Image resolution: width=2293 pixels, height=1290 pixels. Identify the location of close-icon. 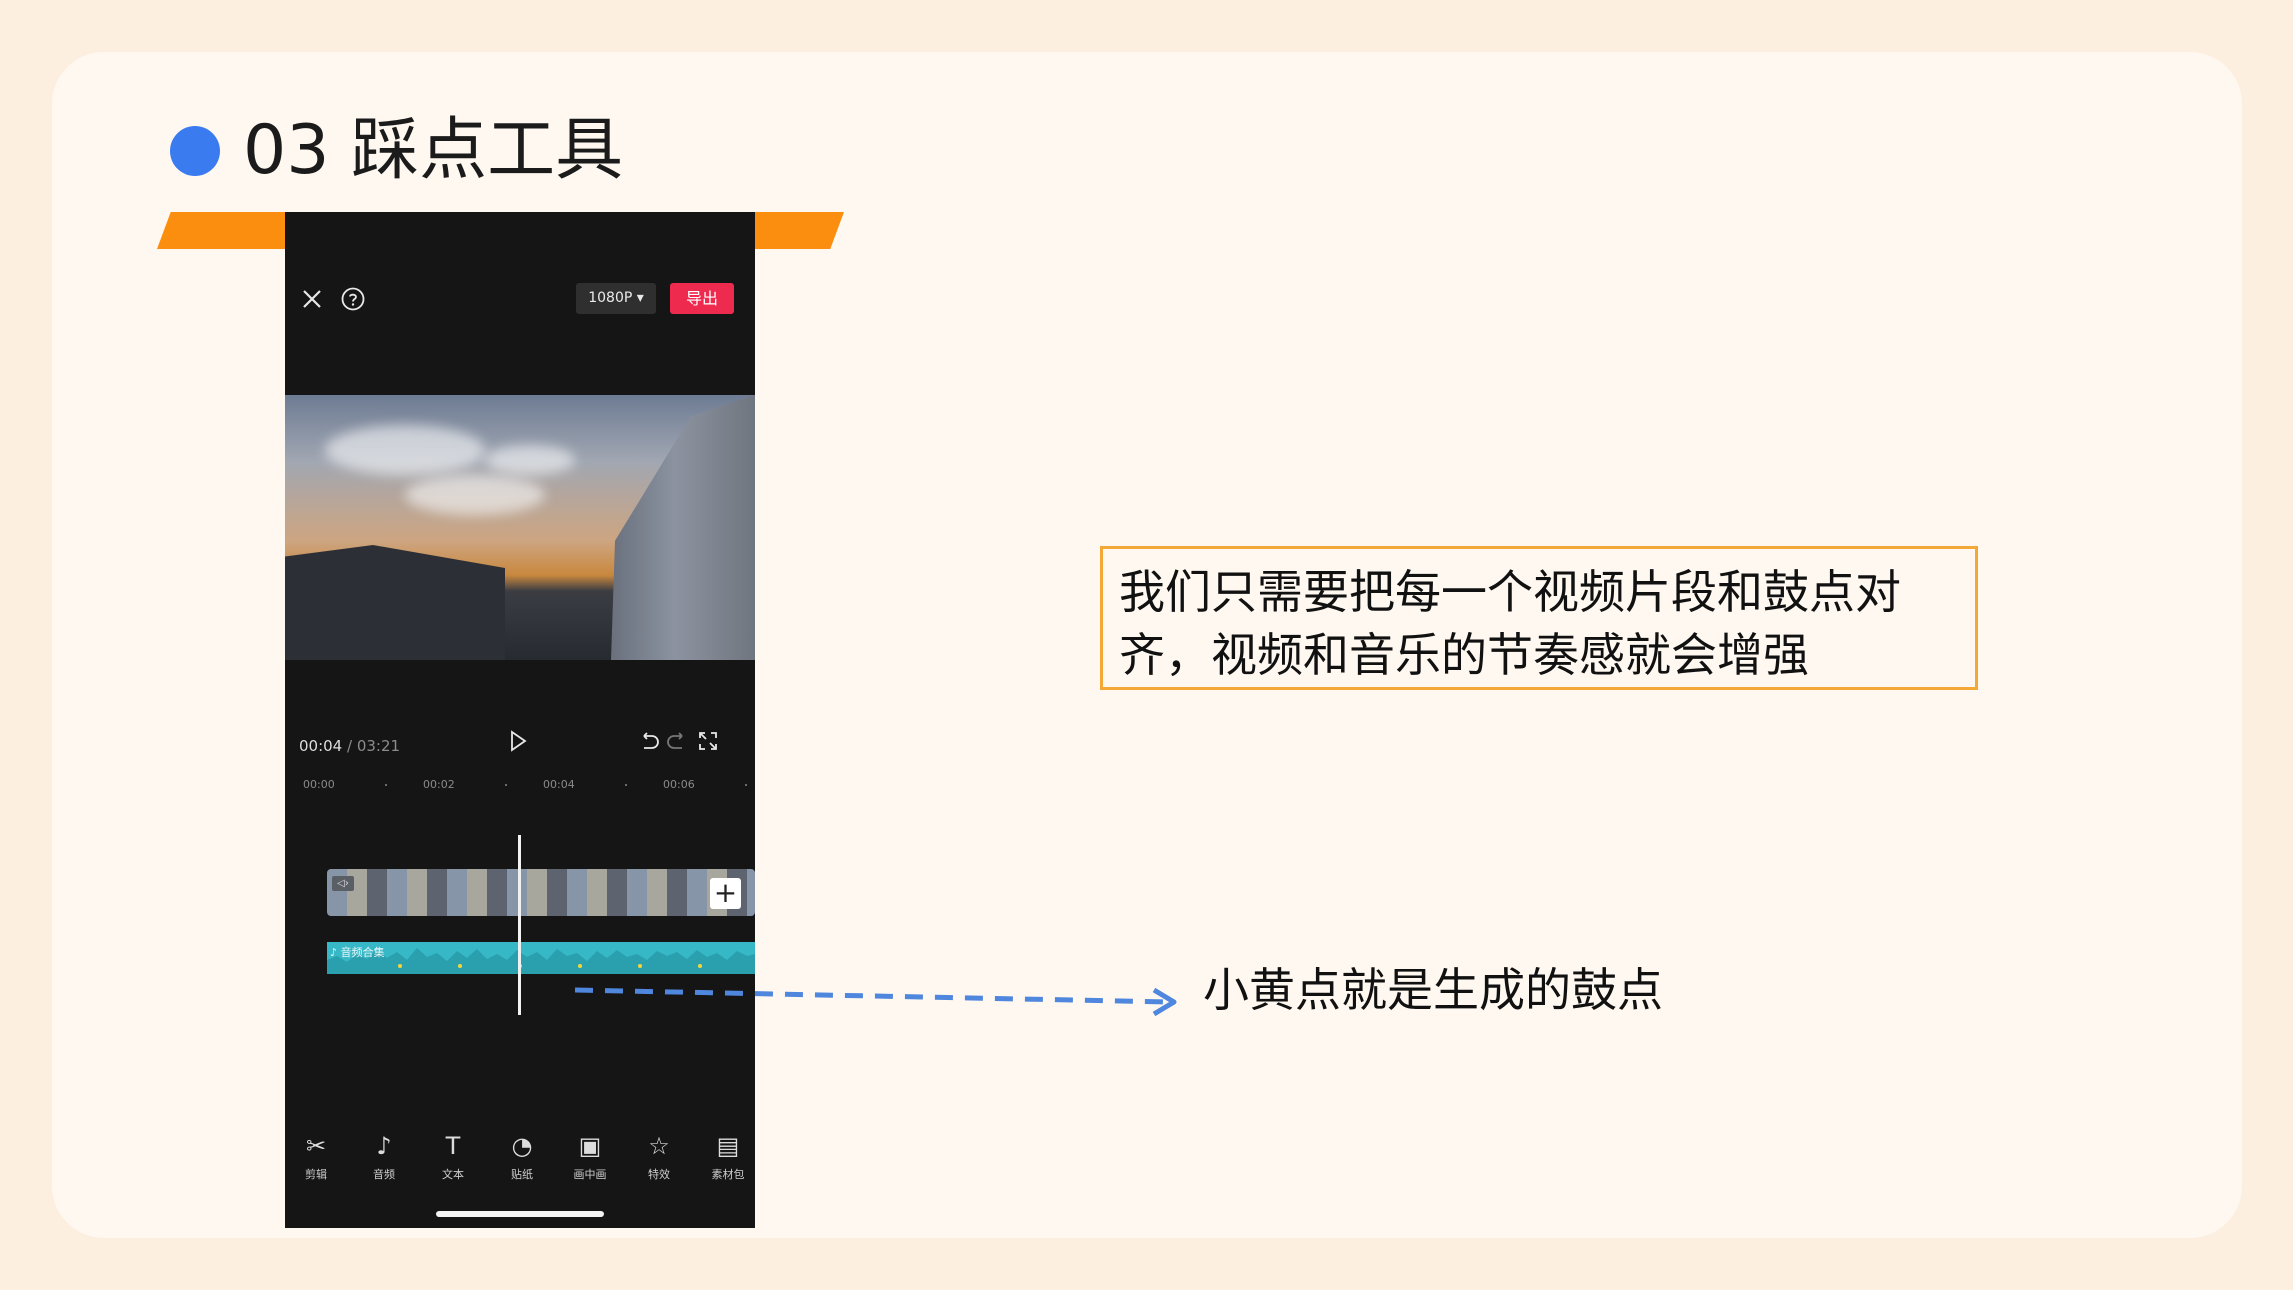
(312, 299).